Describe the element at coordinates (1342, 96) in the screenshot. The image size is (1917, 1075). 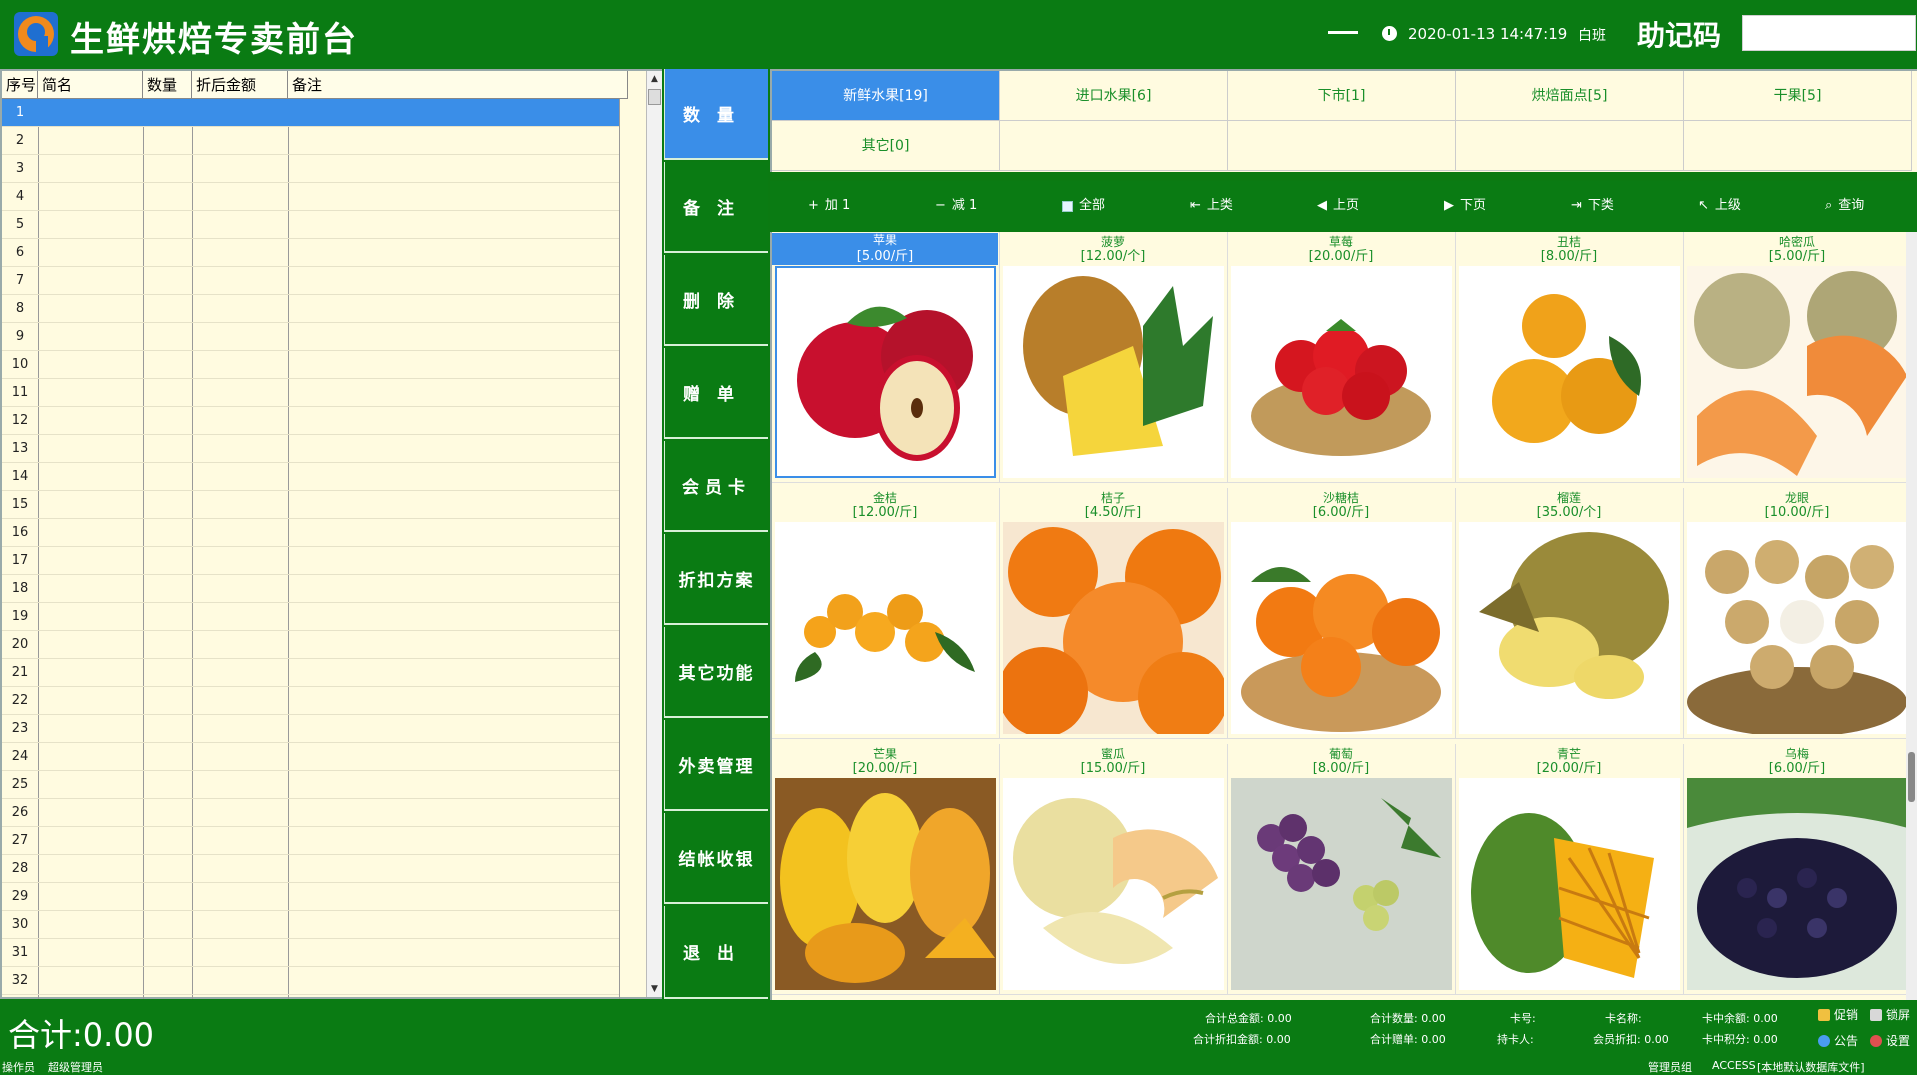
I see `category-tab-off-market: 下市[1]` at that location.